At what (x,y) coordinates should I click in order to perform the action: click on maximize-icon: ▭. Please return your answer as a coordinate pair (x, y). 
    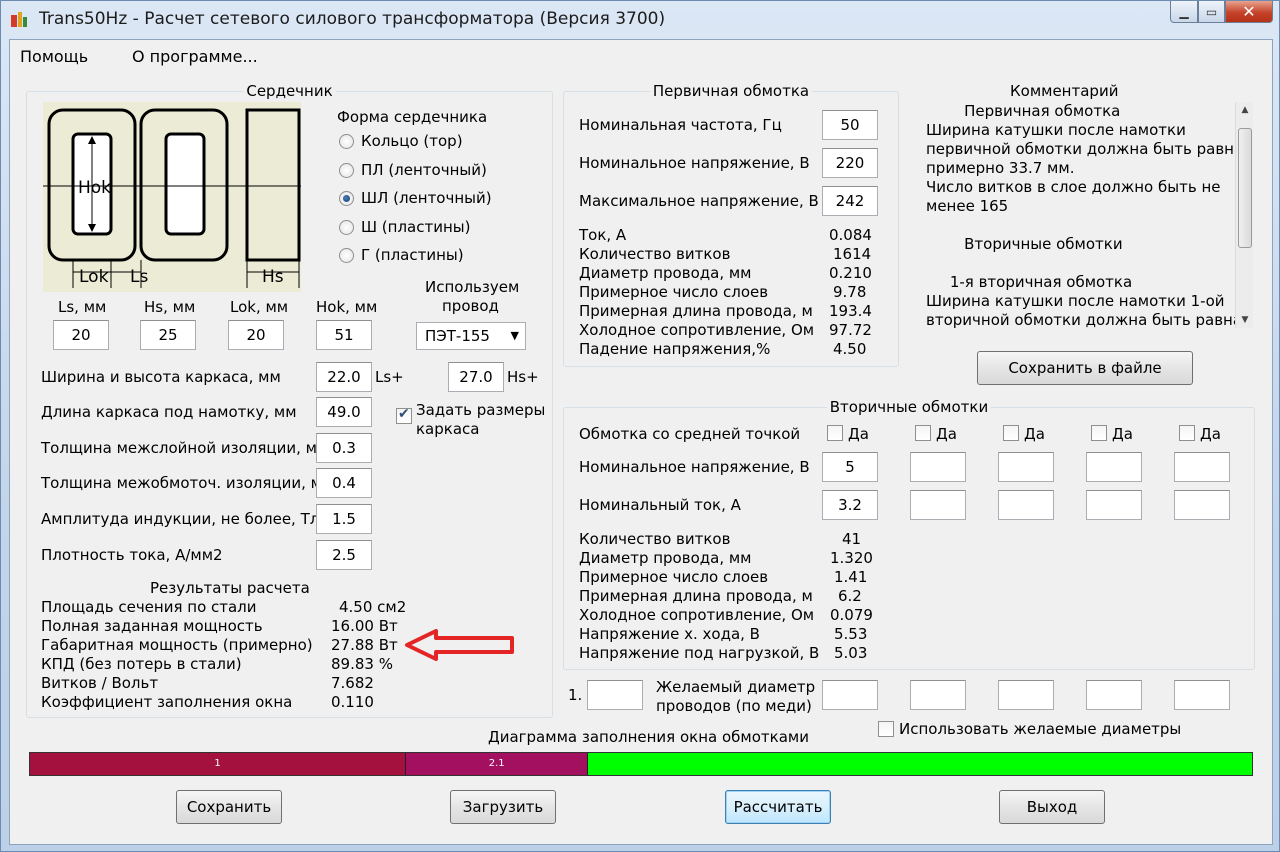
    Looking at the image, I should click on (1211, 11).